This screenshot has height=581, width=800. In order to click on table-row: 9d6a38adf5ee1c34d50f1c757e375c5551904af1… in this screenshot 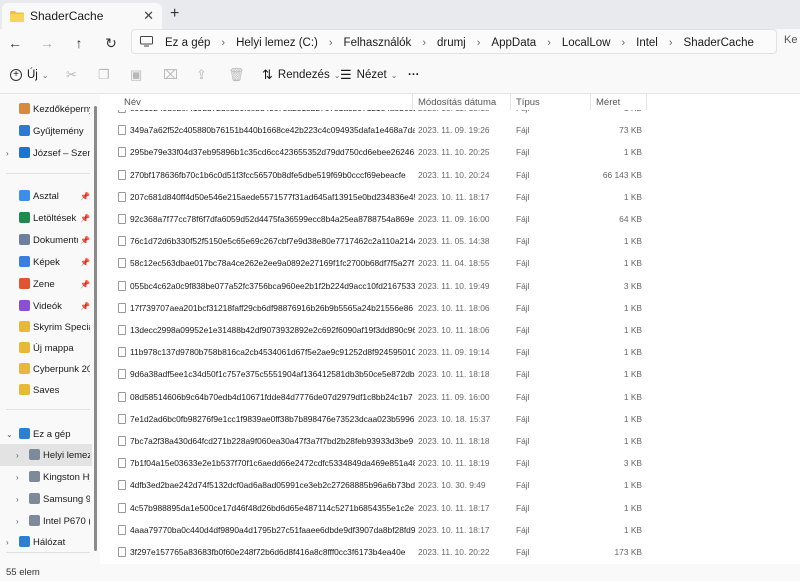, I will do `click(450, 374)`.